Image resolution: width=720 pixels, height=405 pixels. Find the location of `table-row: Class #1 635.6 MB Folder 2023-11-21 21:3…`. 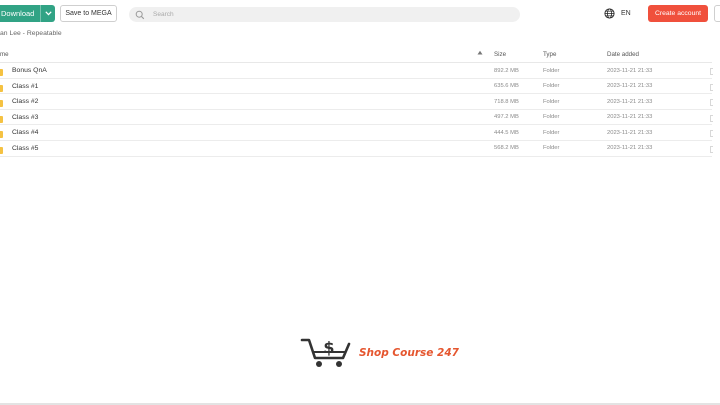

table-row: Class #1 635.6 MB Folder 2023-11-21 21:3… is located at coordinates (356, 87).